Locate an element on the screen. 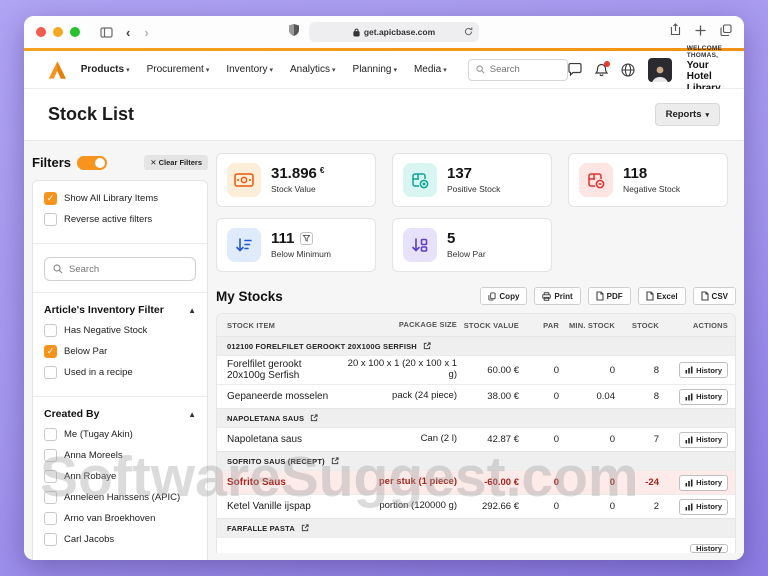 Image resolution: width=768 pixels, height=576 pixels. pdf-button: PDF is located at coordinates (609, 296).